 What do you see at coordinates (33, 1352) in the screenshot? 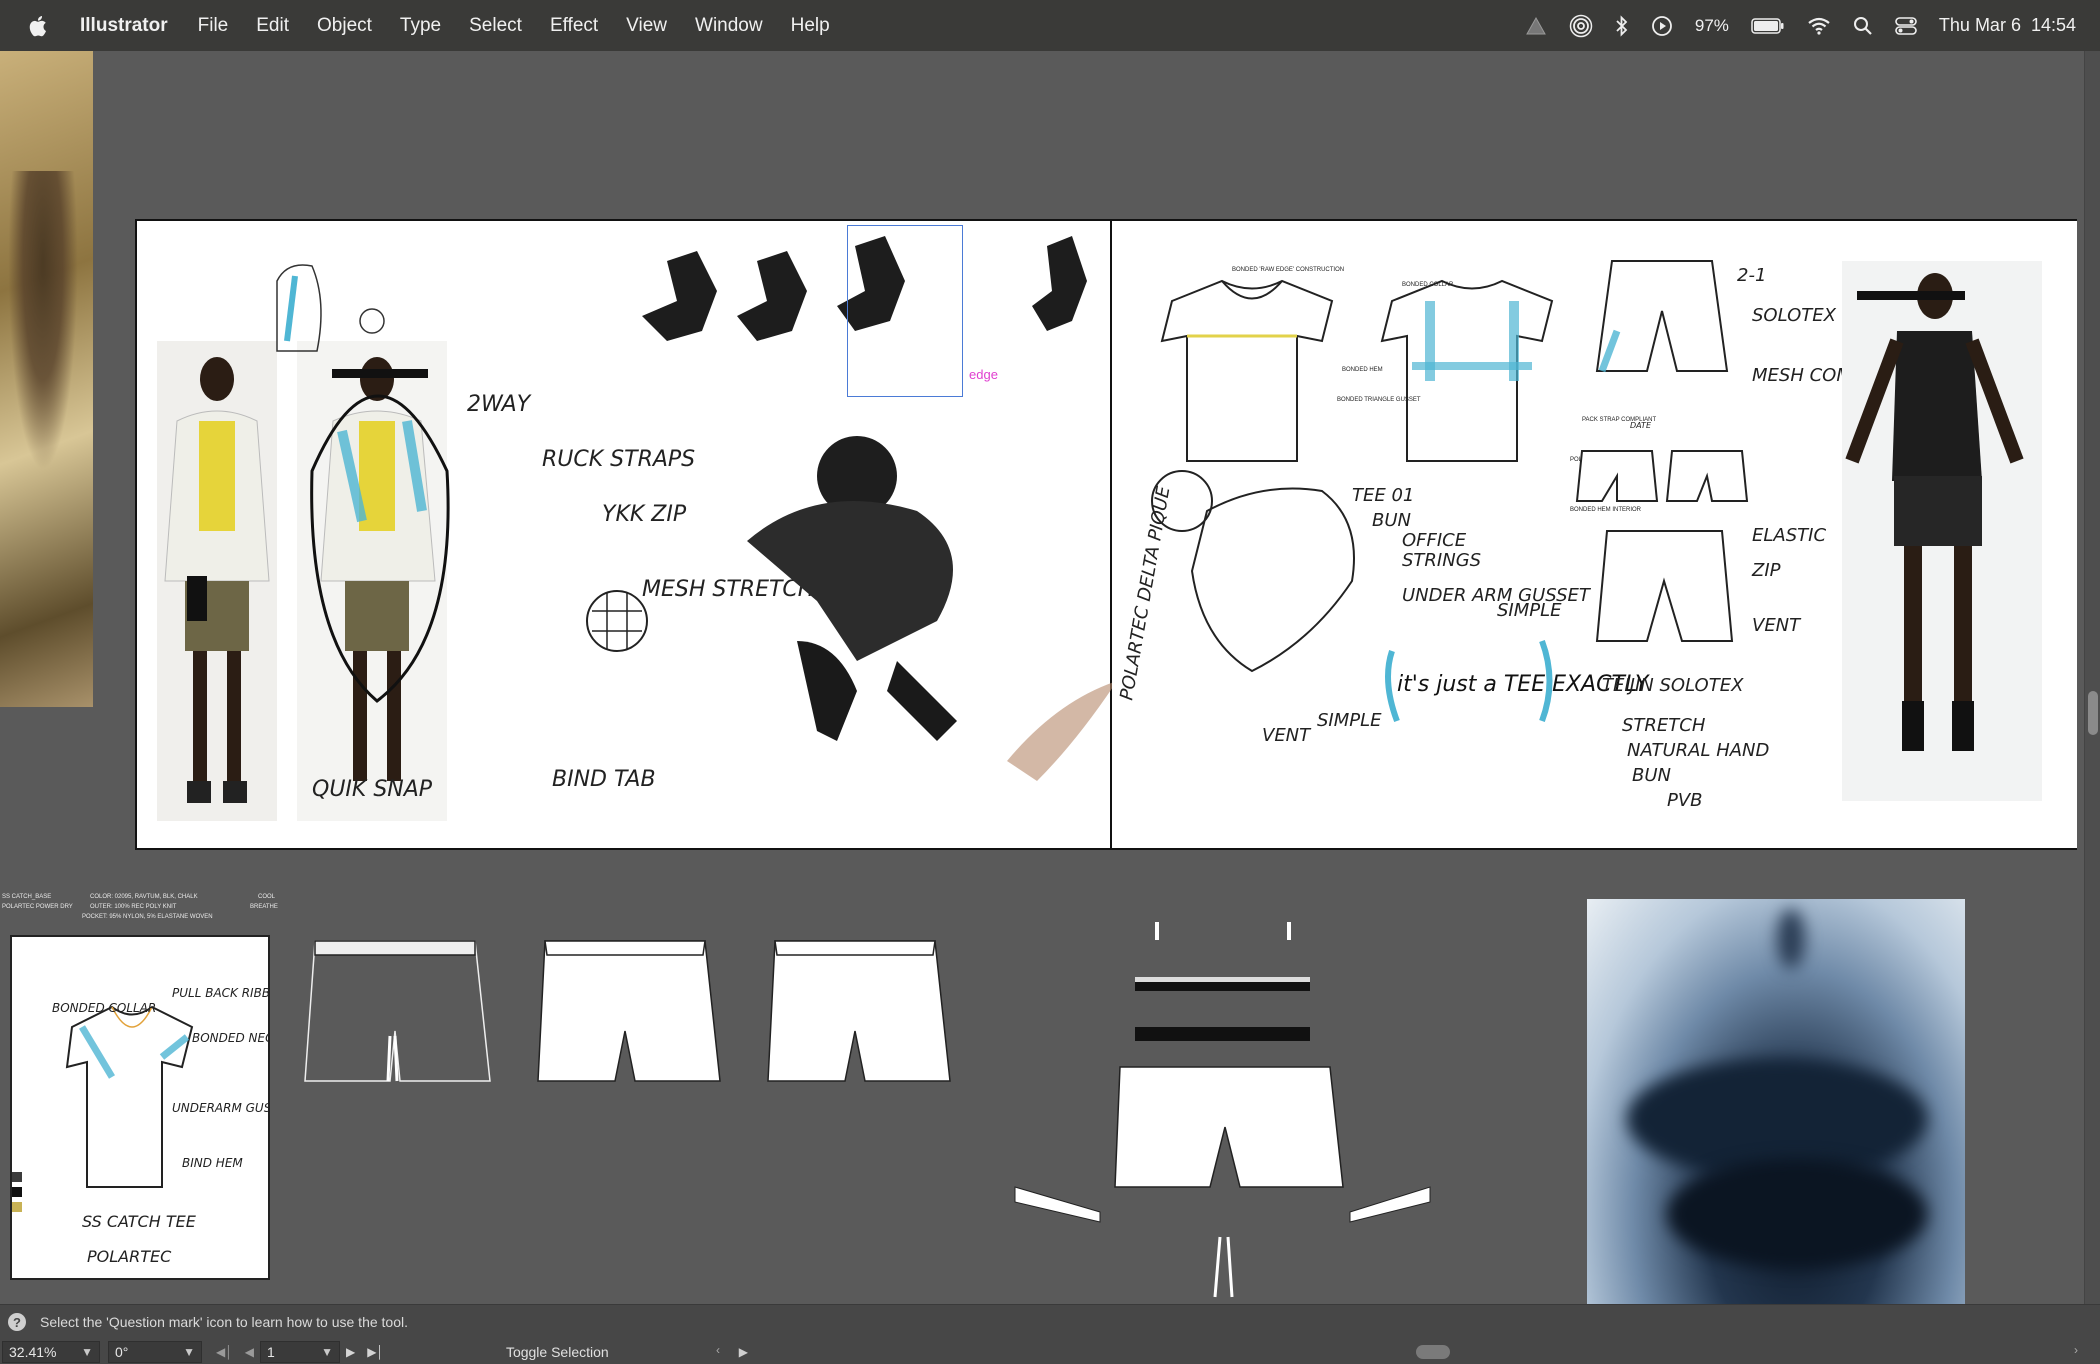
I see `zoom-value: 32.41%` at bounding box center [33, 1352].